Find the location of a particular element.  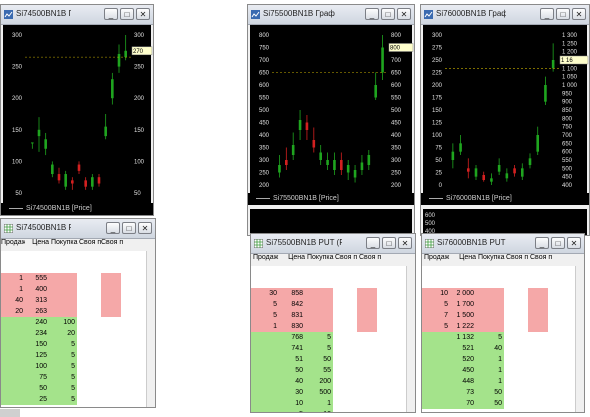

table-row: 450 1 is located at coordinates (499, 370).